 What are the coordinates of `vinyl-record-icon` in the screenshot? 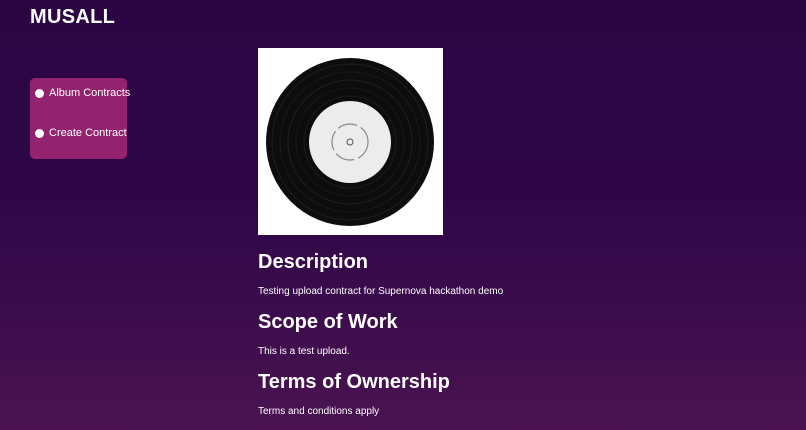 It's located at (350, 141).